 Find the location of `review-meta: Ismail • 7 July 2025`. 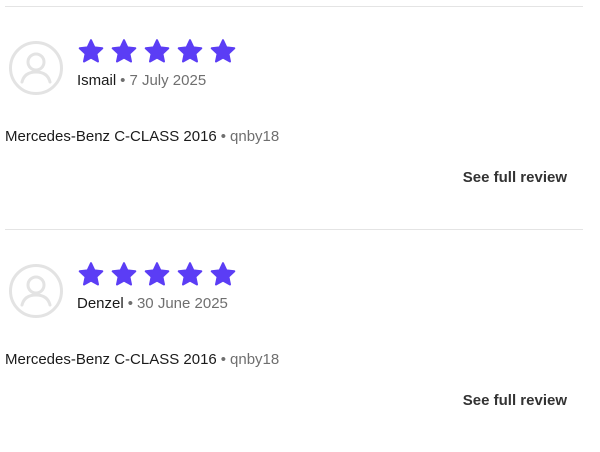

review-meta: Ismail • 7 July 2025 is located at coordinates (141, 81).